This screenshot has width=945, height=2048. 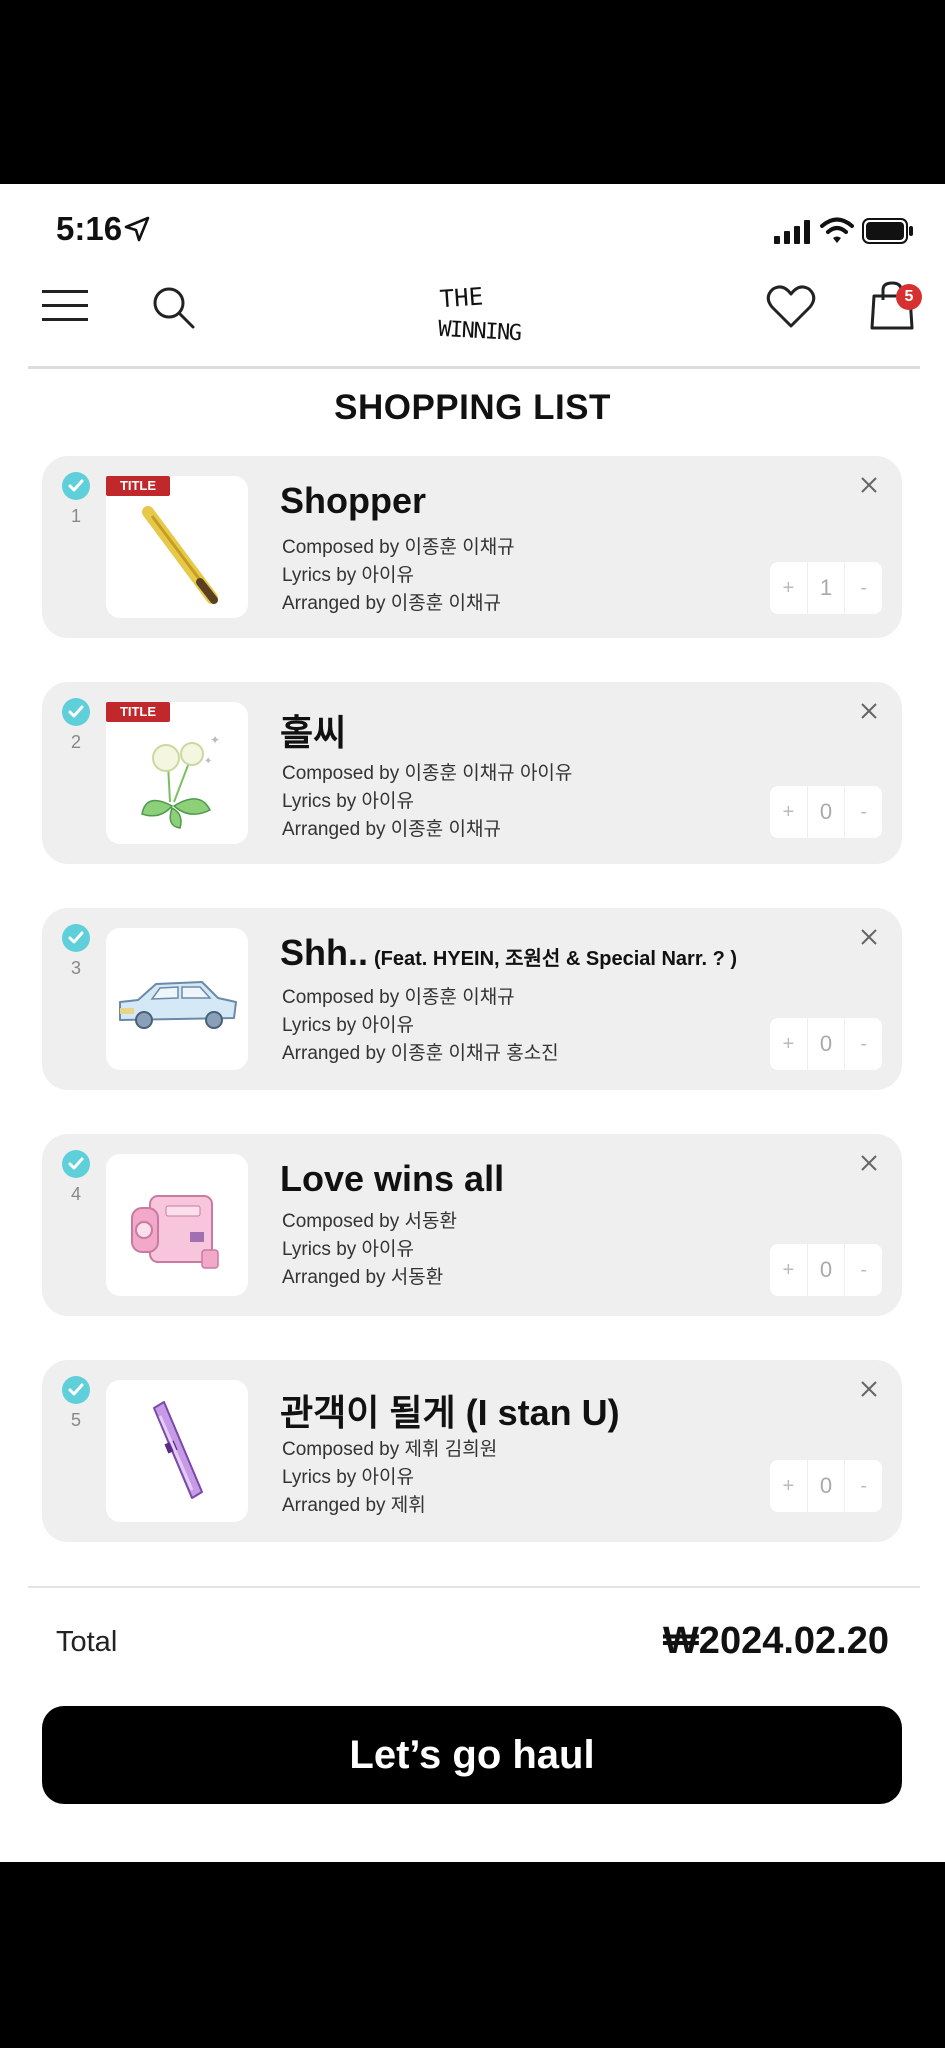 I want to click on header-divider, so click(x=474, y=367).